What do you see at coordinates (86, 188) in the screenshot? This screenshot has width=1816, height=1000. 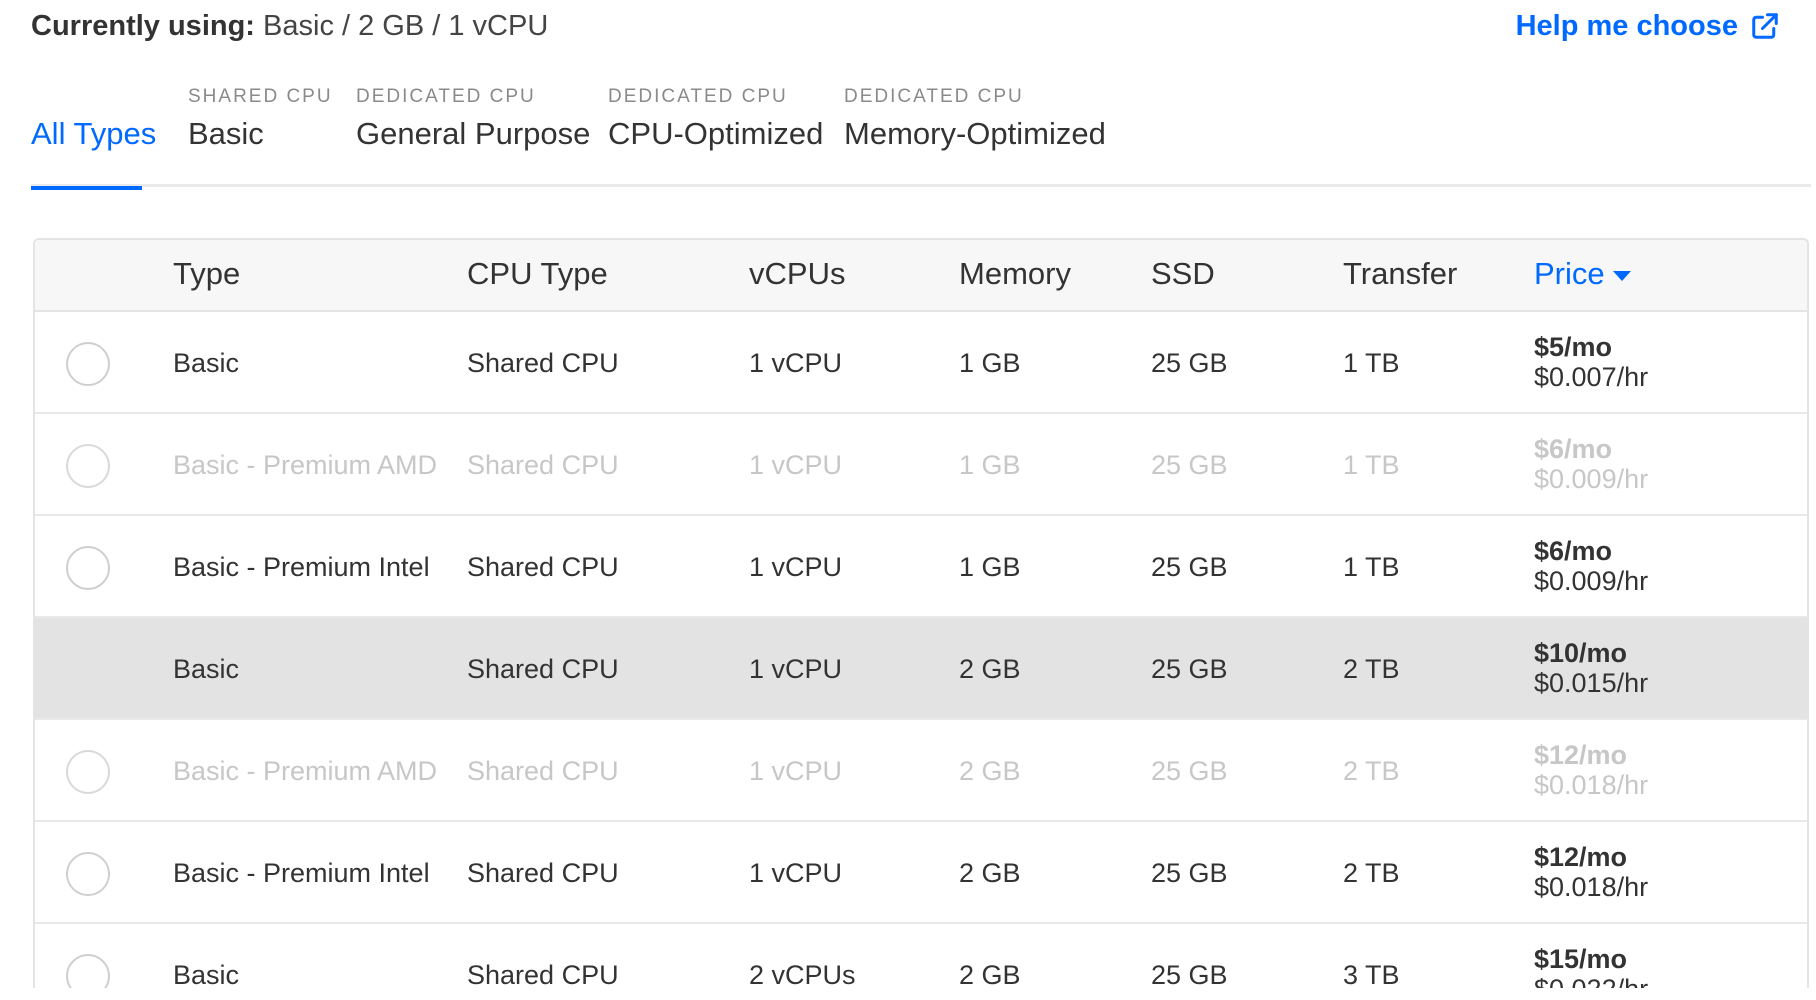 I see `active-tab-indicator` at bounding box center [86, 188].